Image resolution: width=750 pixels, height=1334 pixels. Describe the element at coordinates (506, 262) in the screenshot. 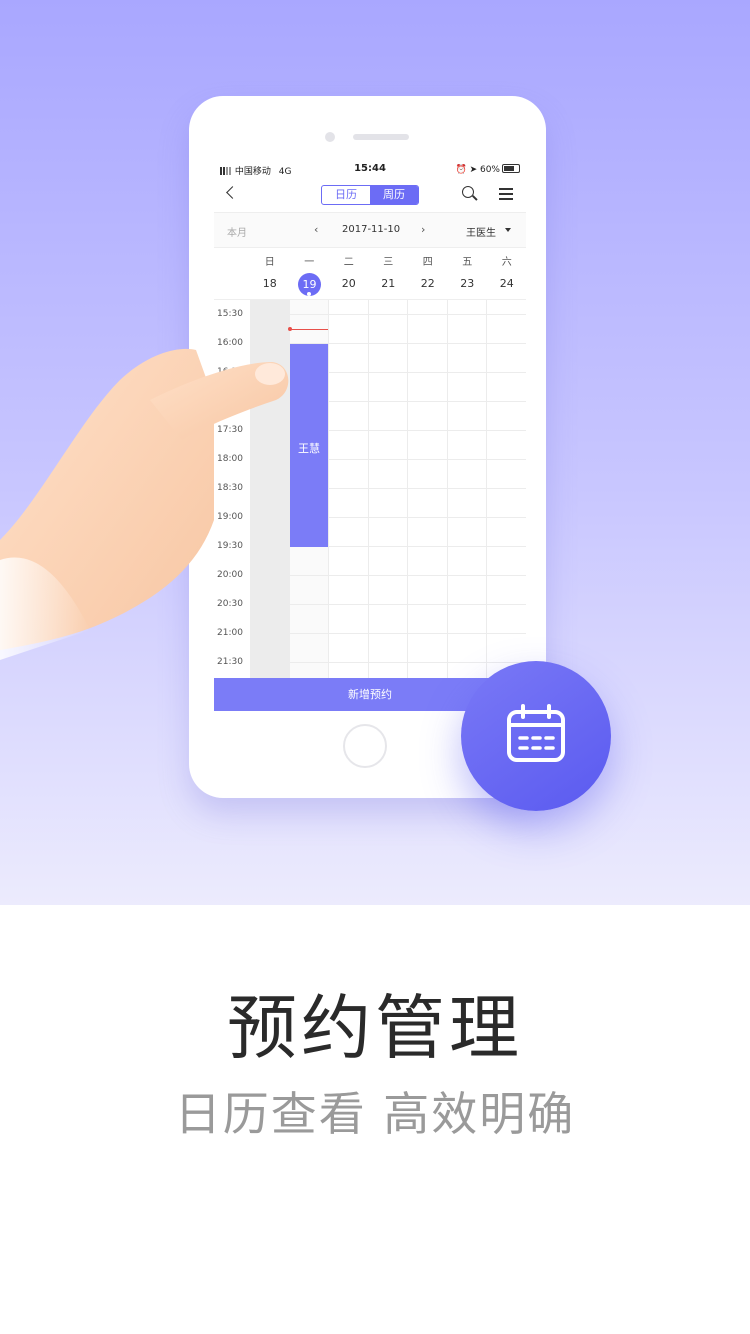

I see `weekday-label: 六` at that location.